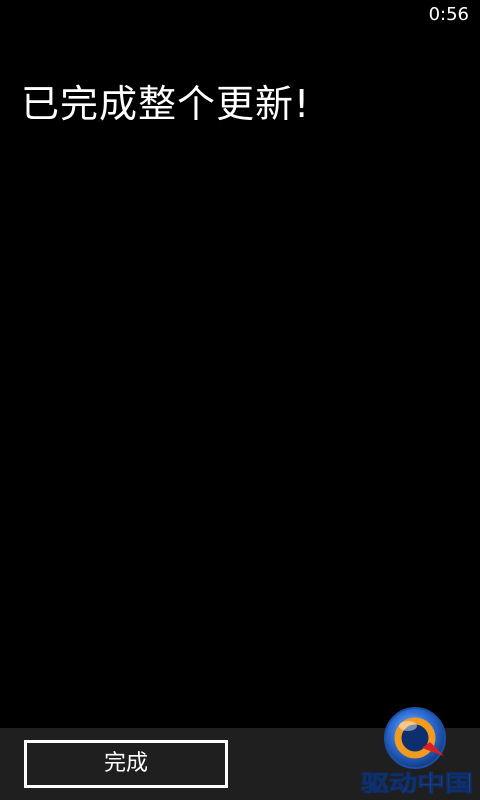 The height and width of the screenshot is (800, 480). I want to click on status-bar: 0:56, so click(240, 16).